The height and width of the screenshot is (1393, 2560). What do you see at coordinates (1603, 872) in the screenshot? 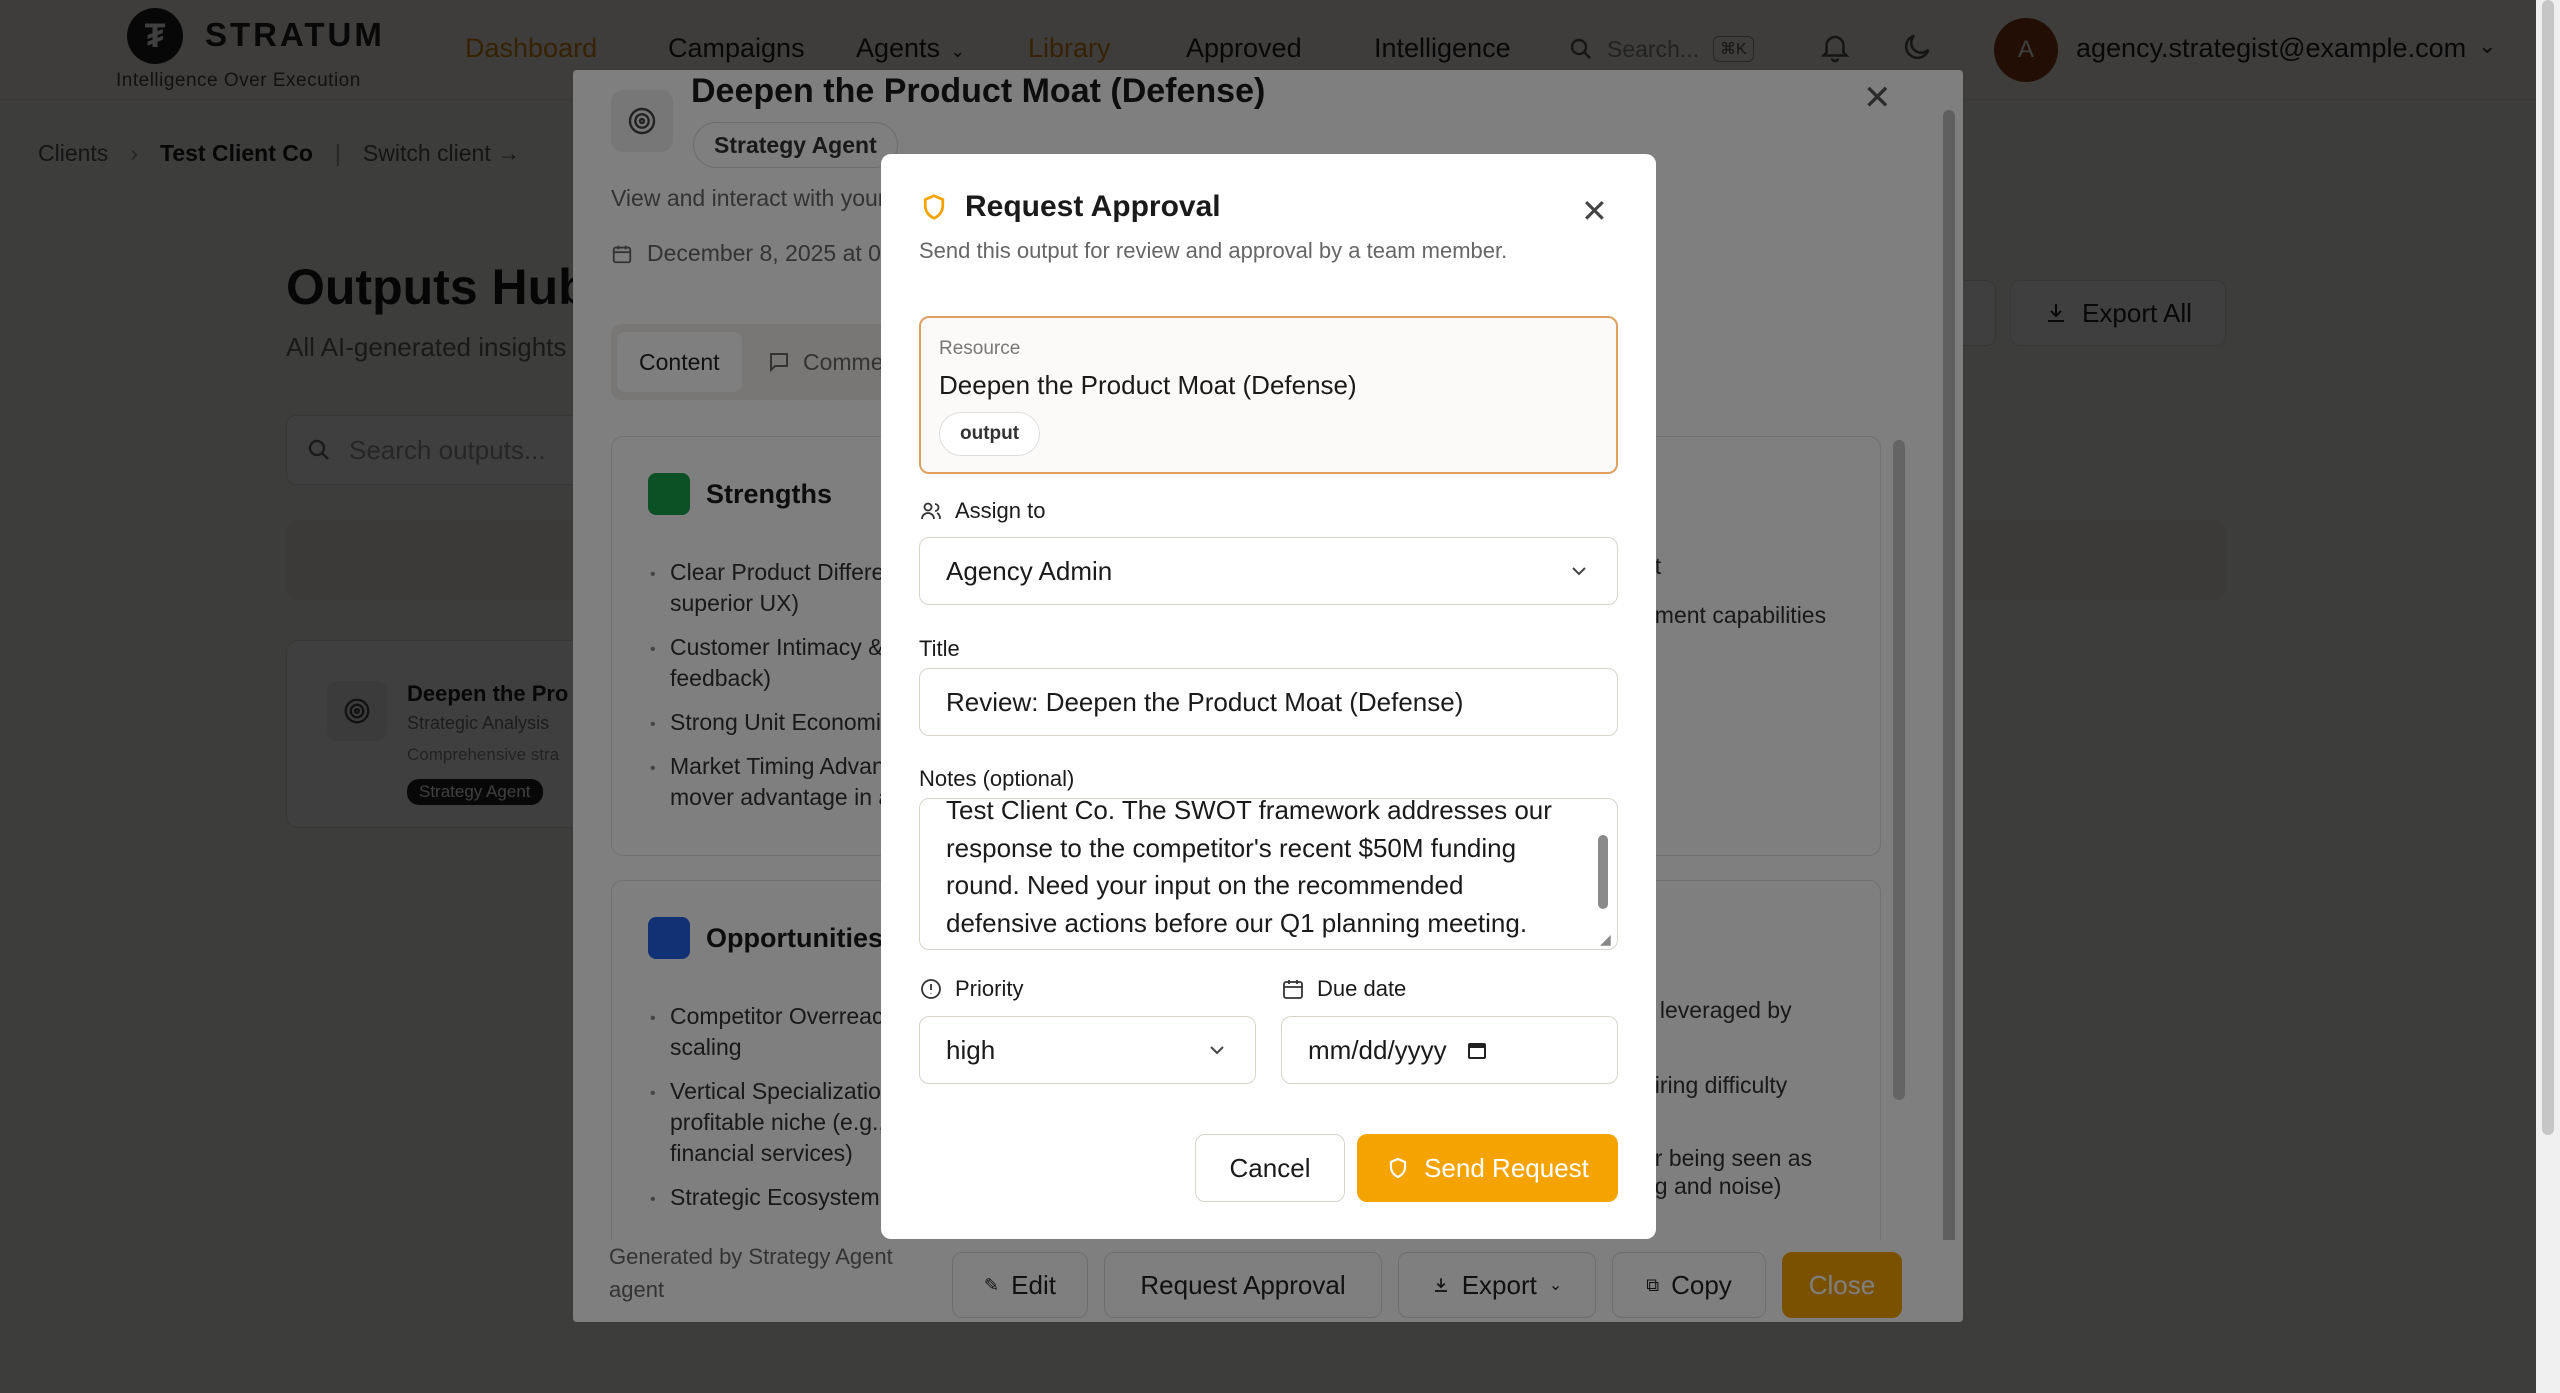
I see `scrollbar` at bounding box center [1603, 872].